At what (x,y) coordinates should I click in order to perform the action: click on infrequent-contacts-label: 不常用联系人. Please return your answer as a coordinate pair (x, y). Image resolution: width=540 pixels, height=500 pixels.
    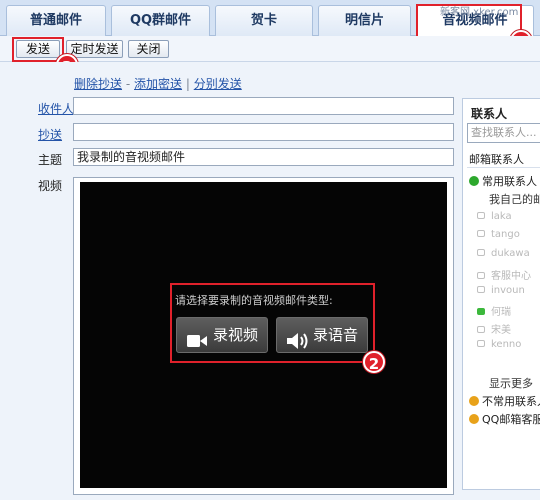
    Looking at the image, I should click on (511, 401).